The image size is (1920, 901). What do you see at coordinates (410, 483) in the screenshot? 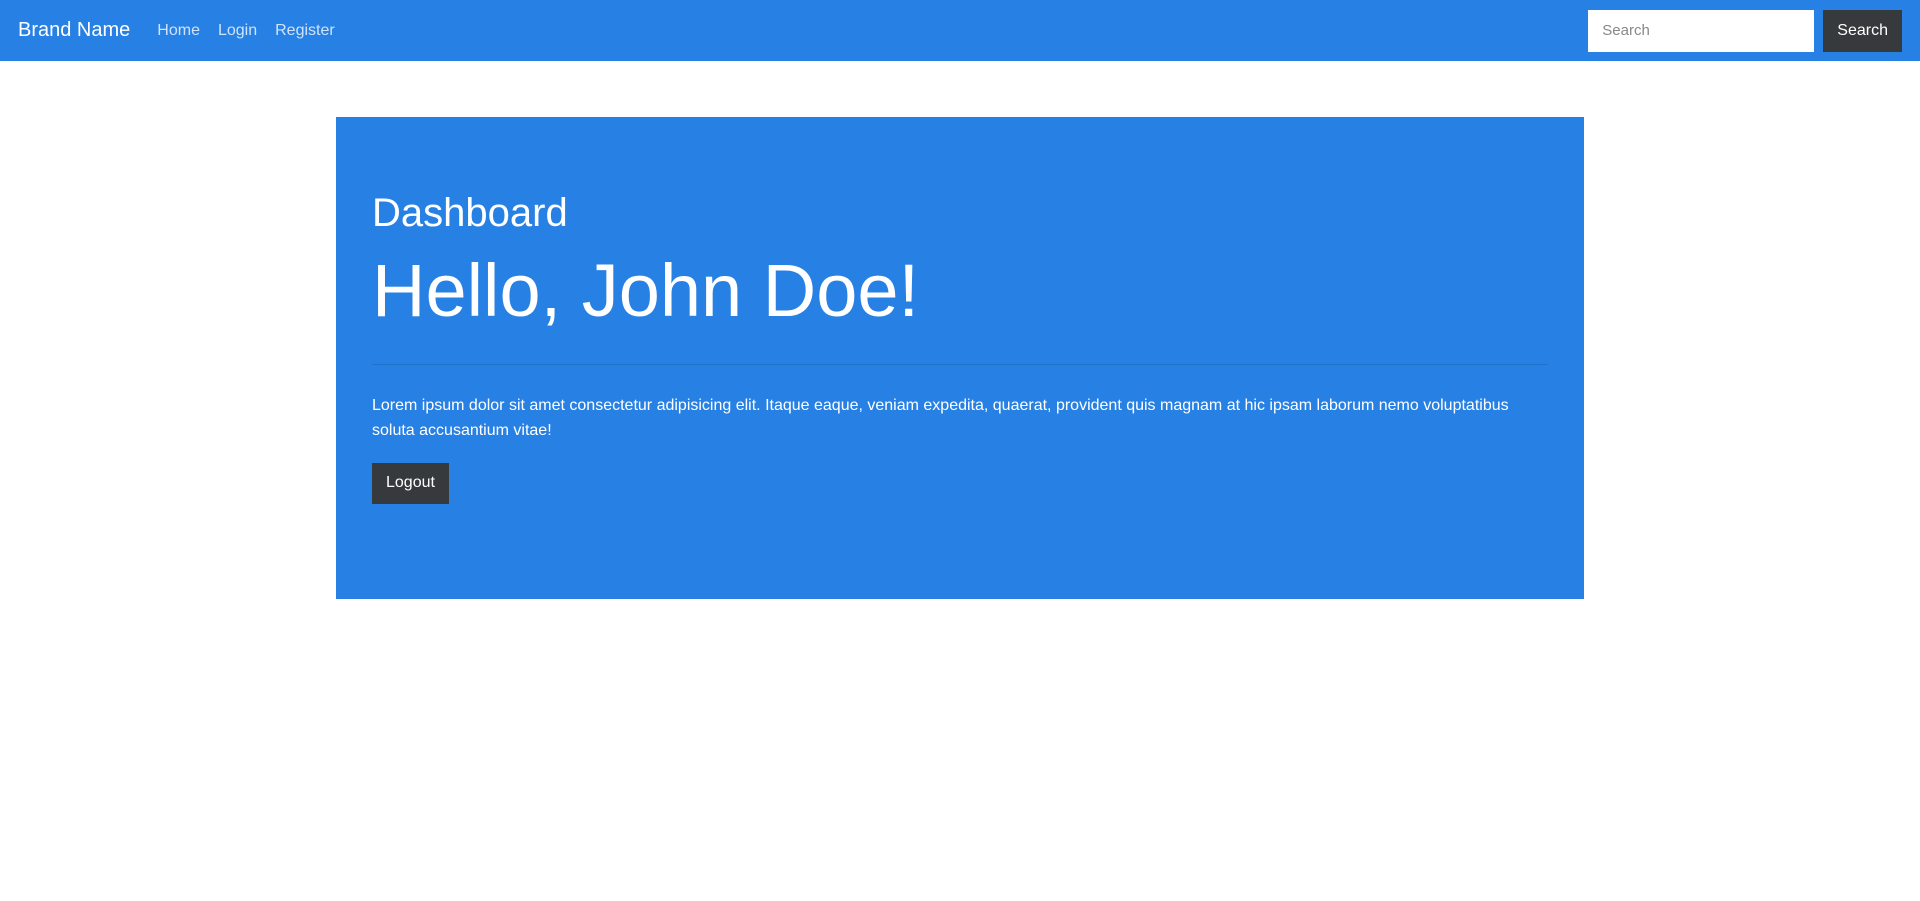
I see `logout-button: Logout` at bounding box center [410, 483].